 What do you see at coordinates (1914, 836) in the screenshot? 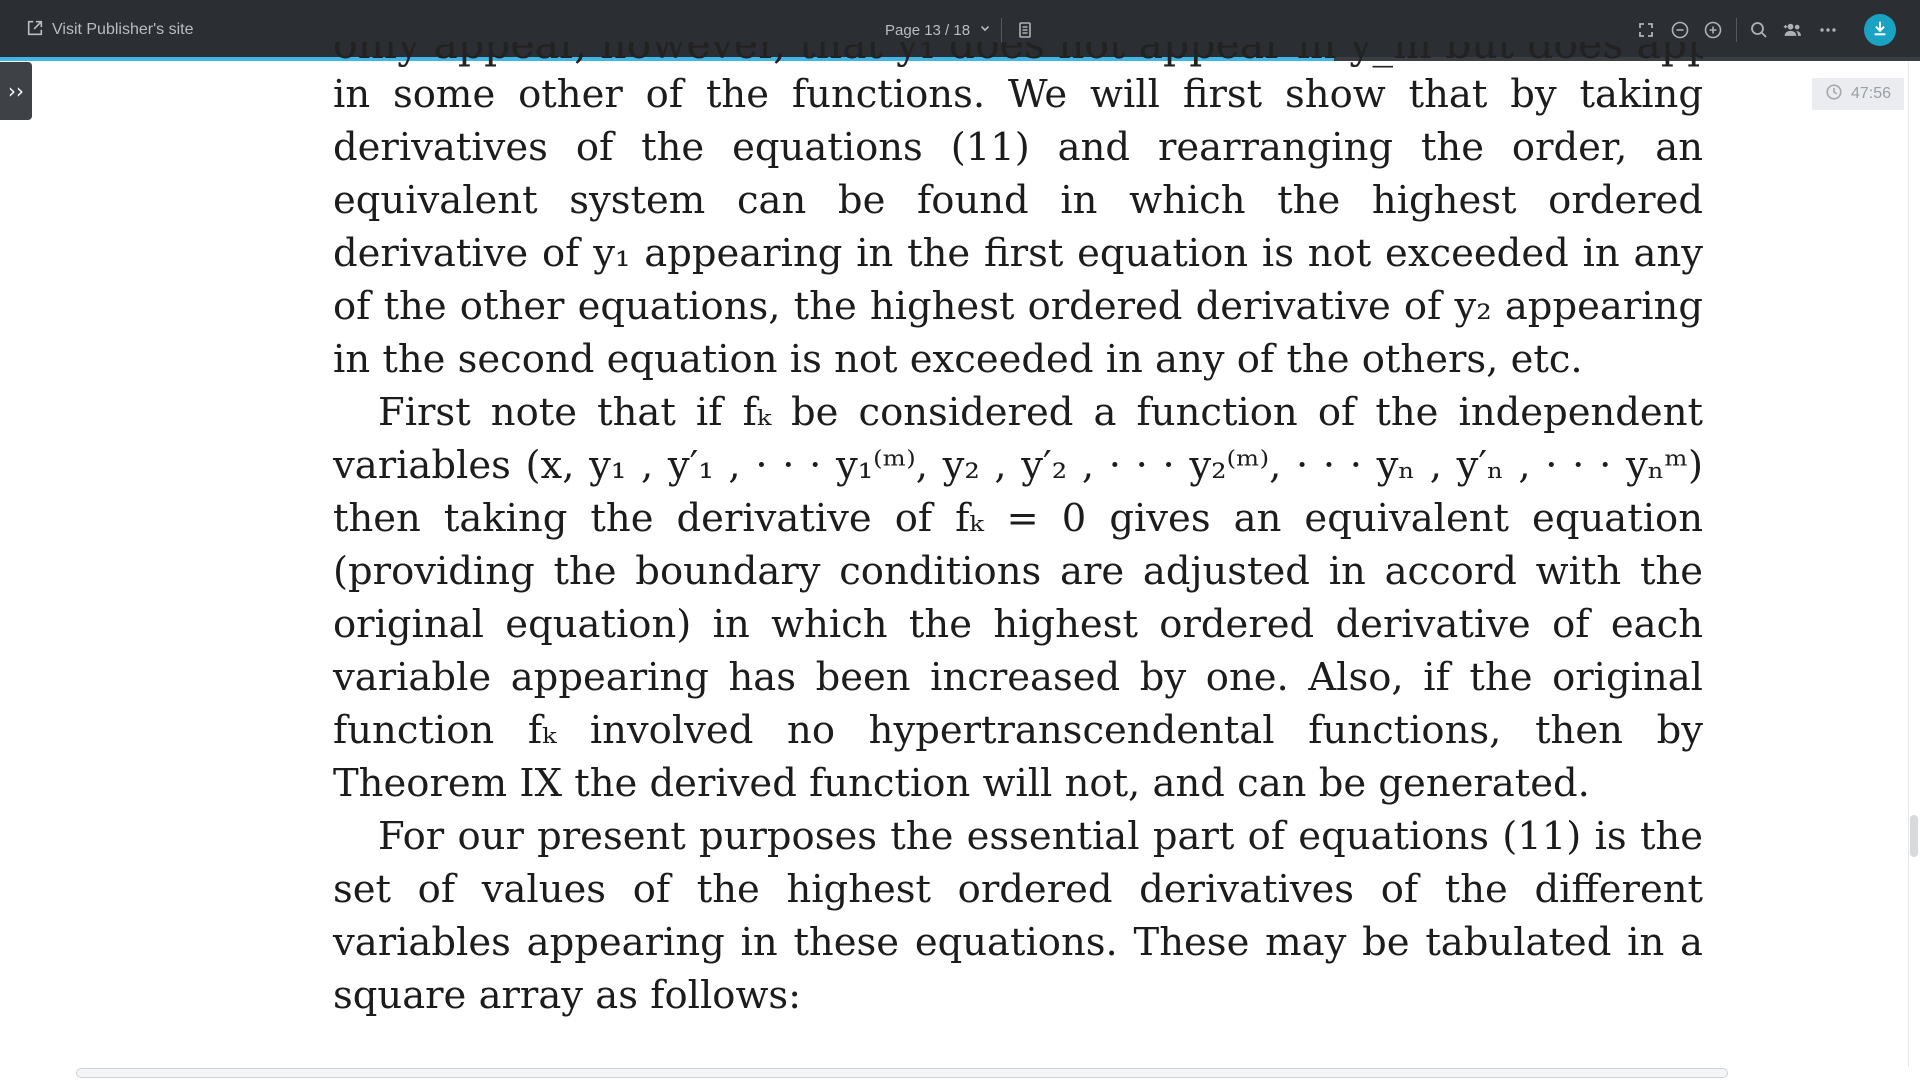
I see `vertical-scrollbar-thumb` at bounding box center [1914, 836].